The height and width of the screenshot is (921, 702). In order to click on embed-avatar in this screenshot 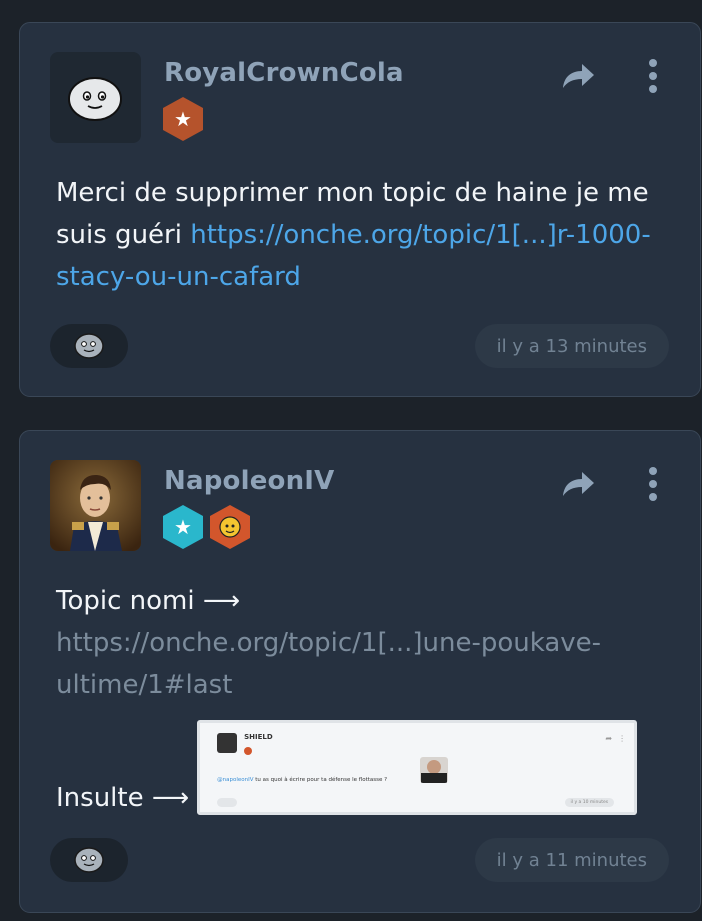, I will do `click(227, 743)`.